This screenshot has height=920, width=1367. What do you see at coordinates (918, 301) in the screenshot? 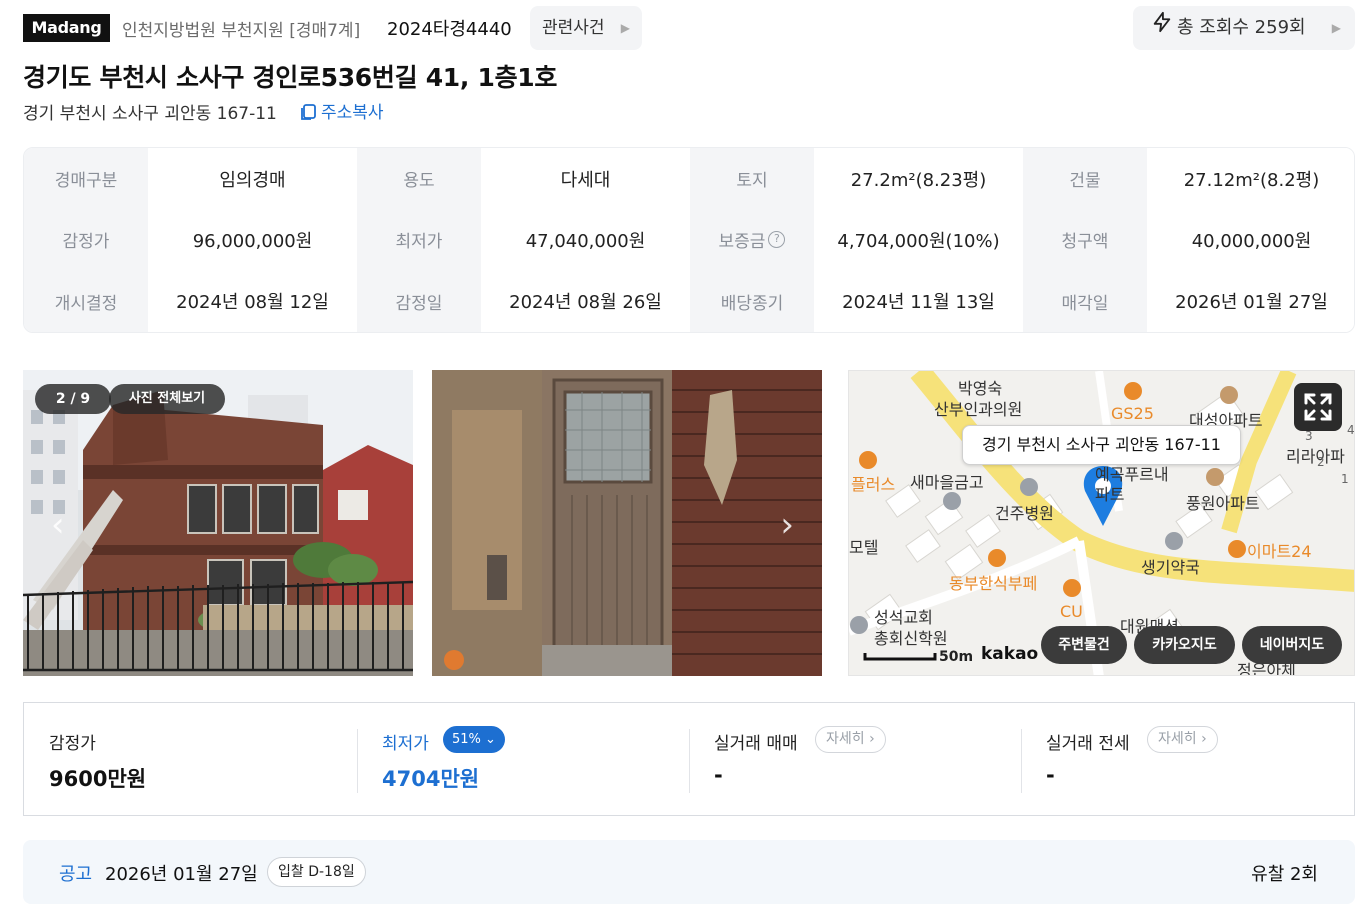
I see `value-dividend-deadline: 2024년 11월 13일` at bounding box center [918, 301].